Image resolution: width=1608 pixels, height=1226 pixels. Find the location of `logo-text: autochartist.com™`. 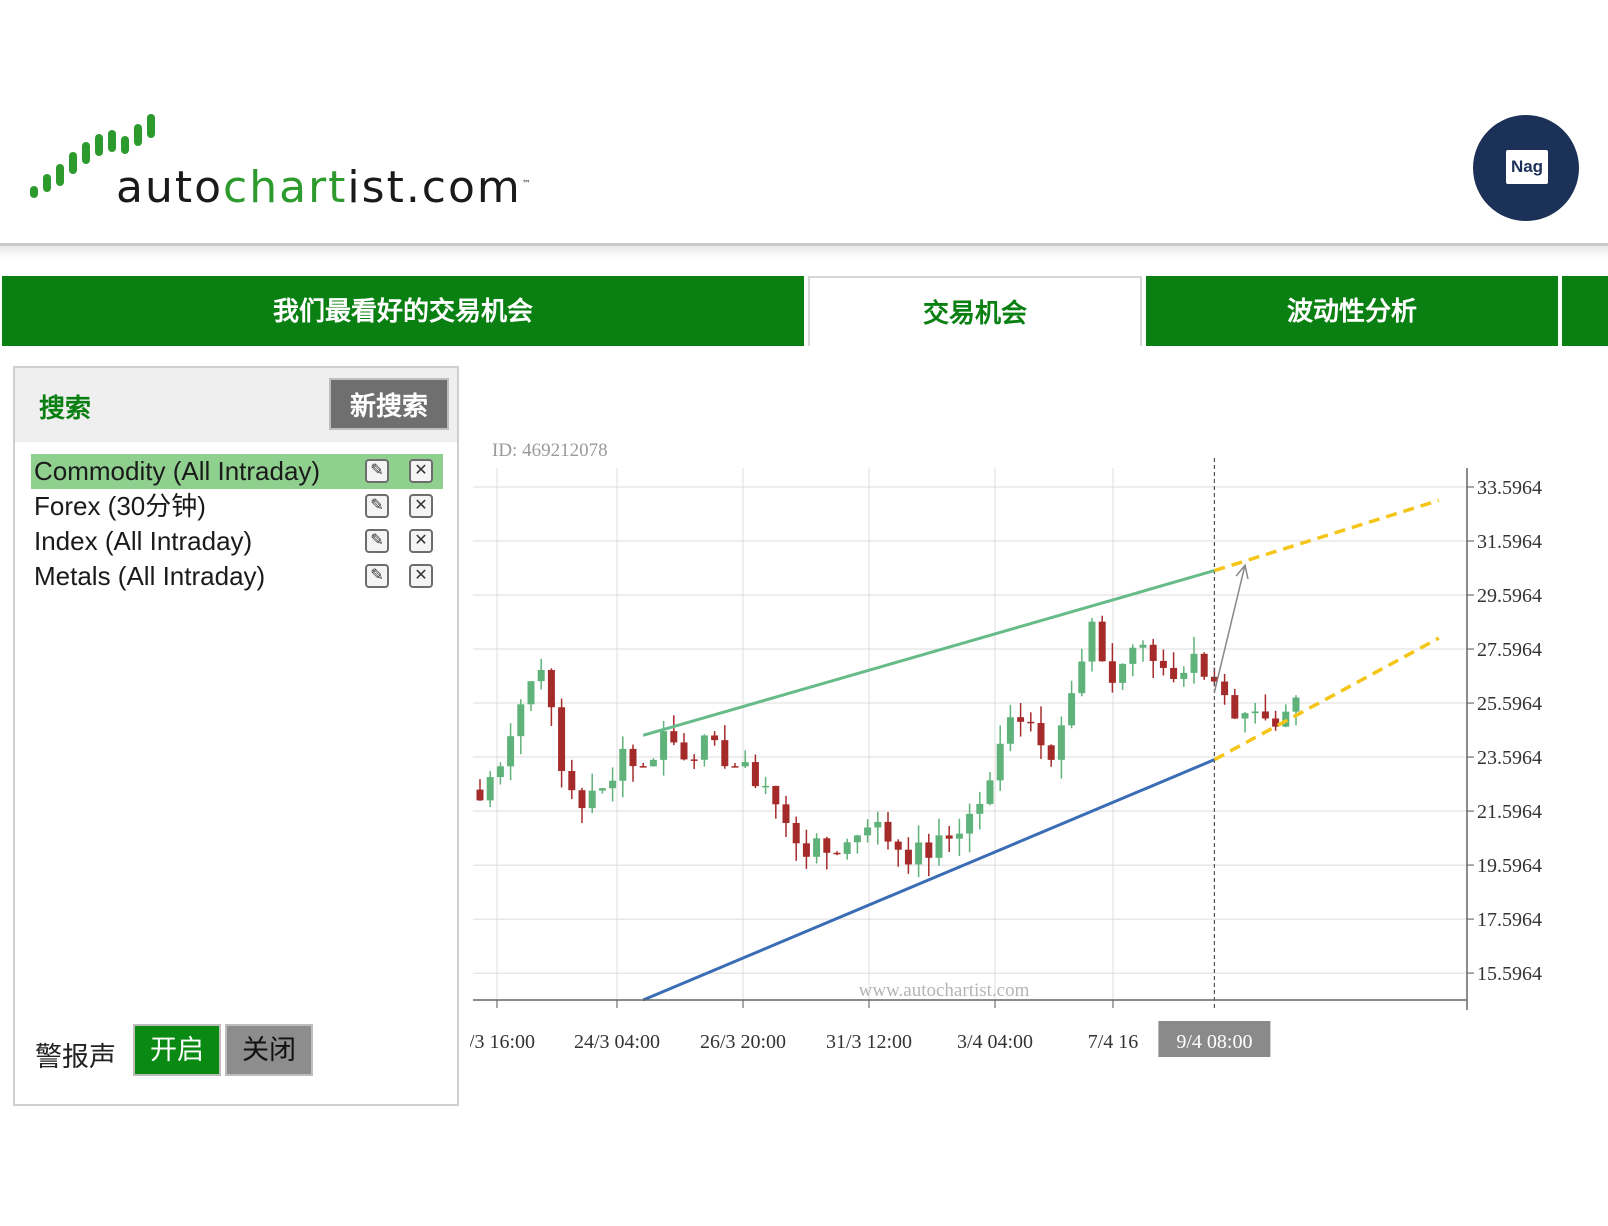

logo-text: autochartist.com™ is located at coordinates (324, 187).